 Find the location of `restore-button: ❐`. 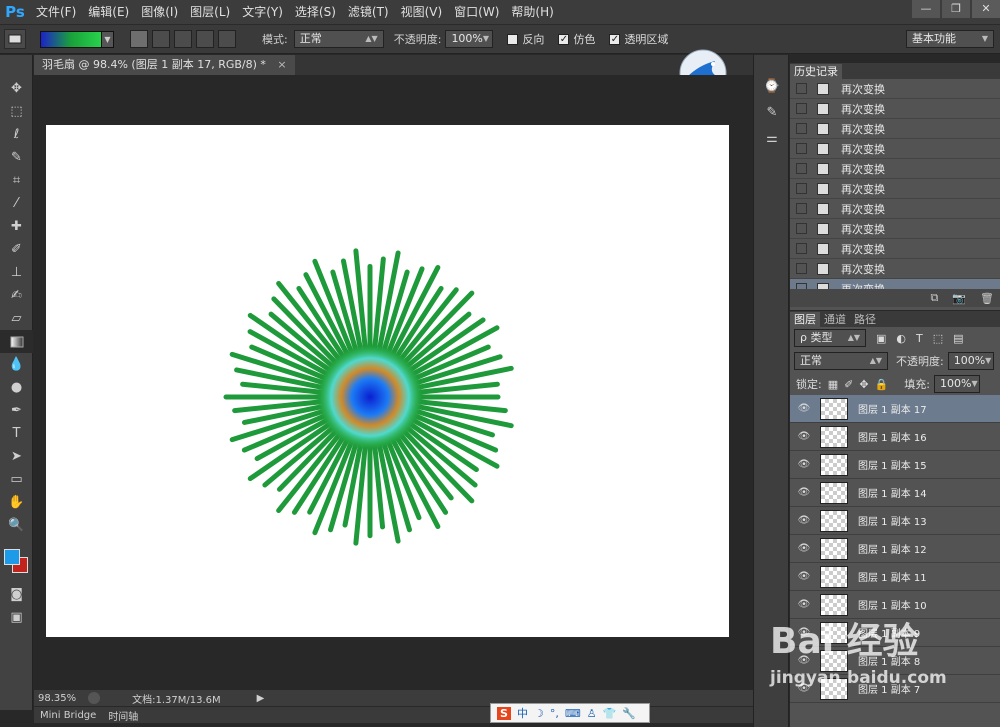

restore-button: ❐ is located at coordinates (956, 9).